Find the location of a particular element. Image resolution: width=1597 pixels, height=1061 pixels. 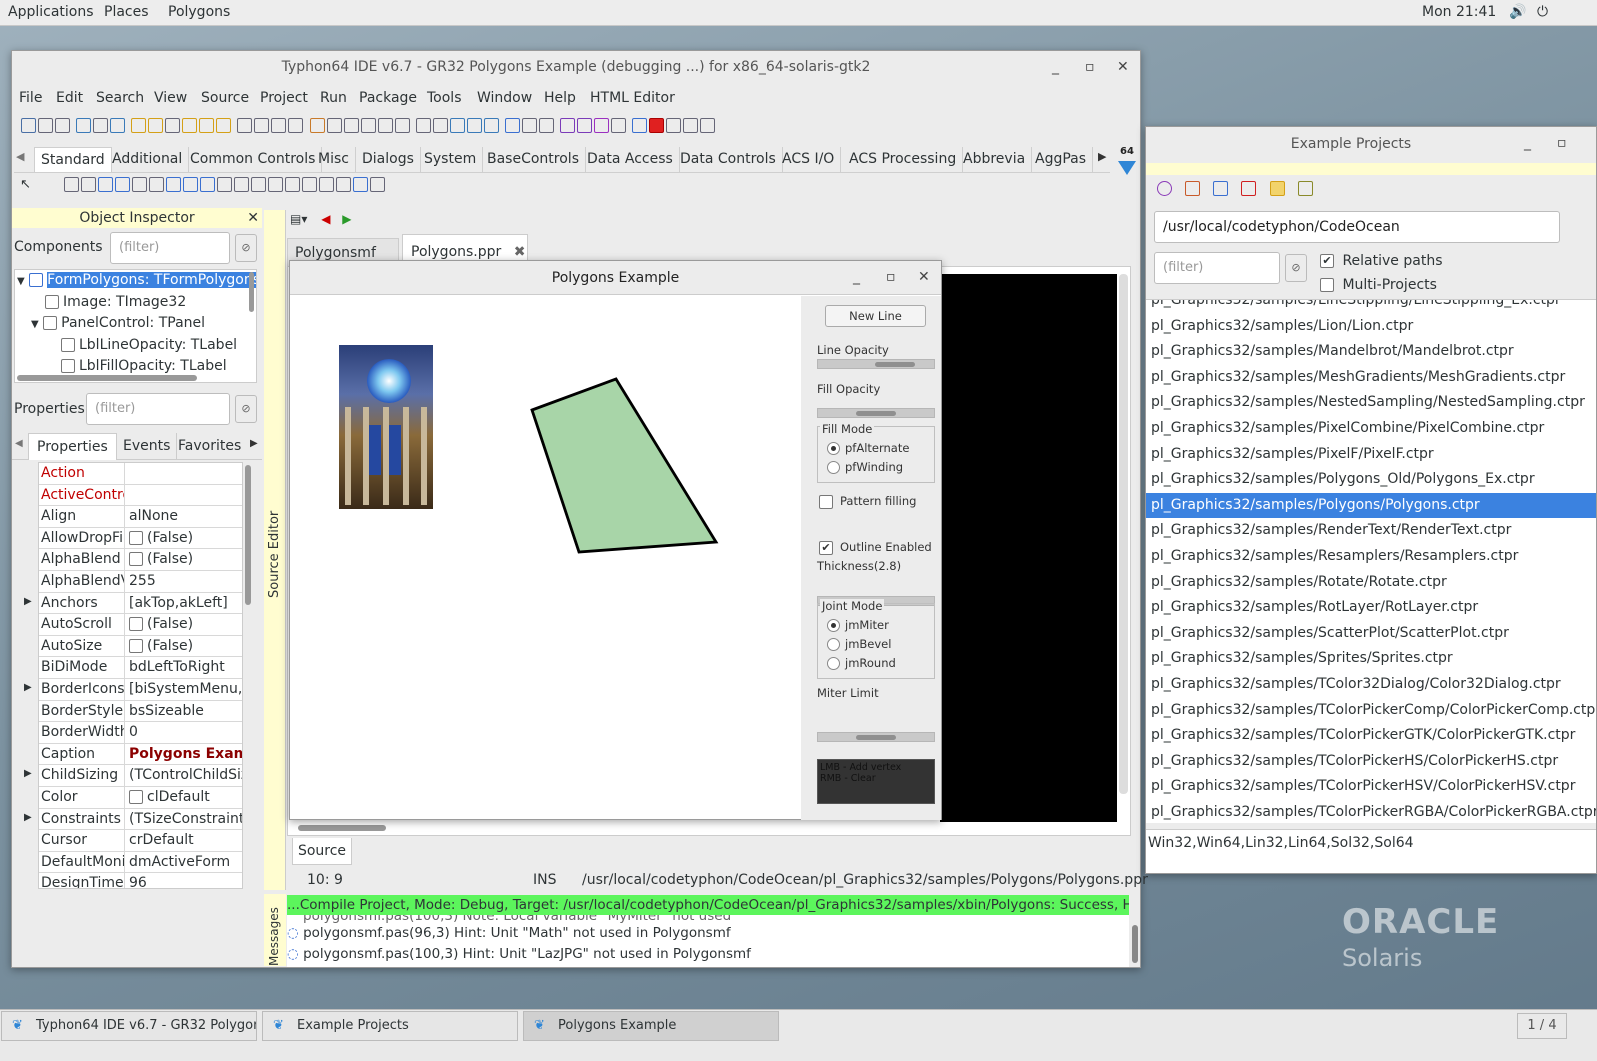

line-opacity-slider is located at coordinates (876, 364).